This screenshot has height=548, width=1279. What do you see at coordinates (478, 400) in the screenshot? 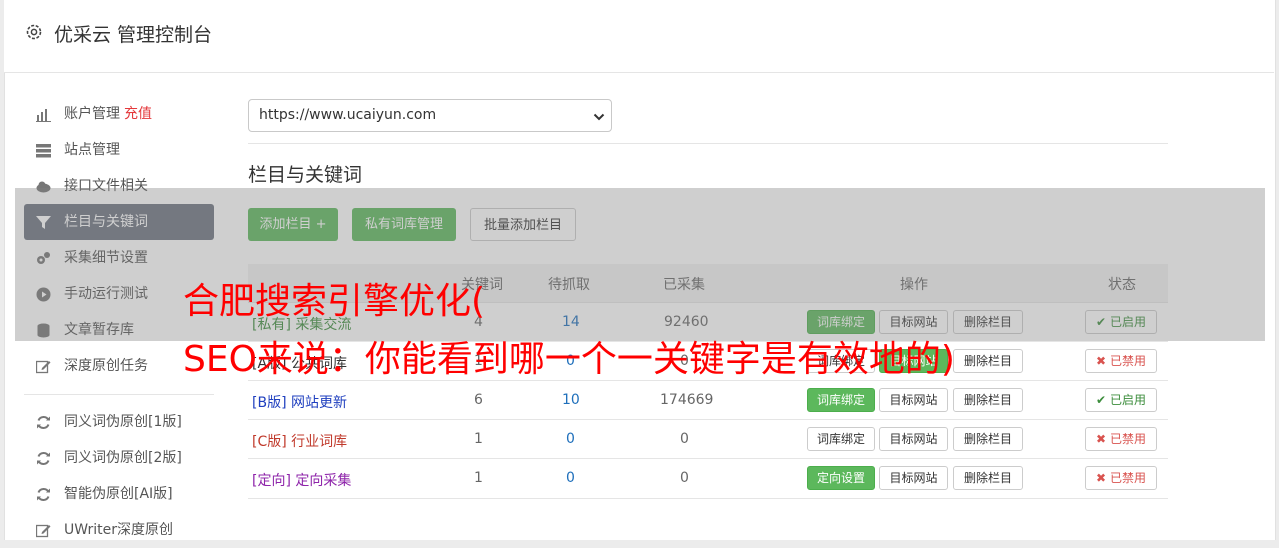
I see `row-keywords: 6` at bounding box center [478, 400].